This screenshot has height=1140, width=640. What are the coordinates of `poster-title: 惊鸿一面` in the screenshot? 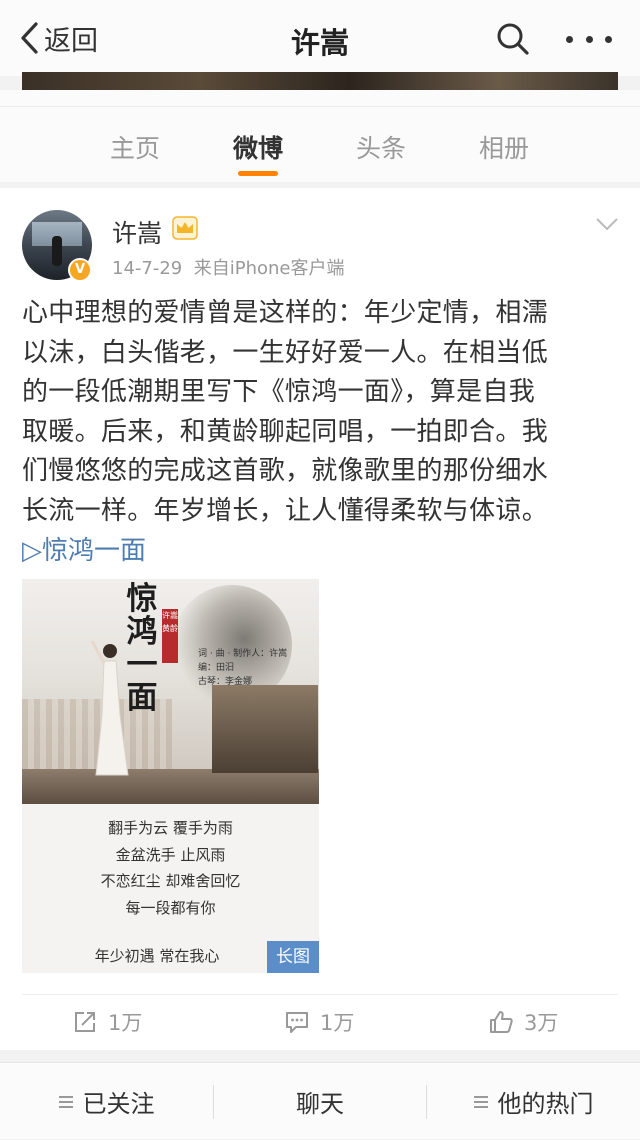 It's located at (142, 648).